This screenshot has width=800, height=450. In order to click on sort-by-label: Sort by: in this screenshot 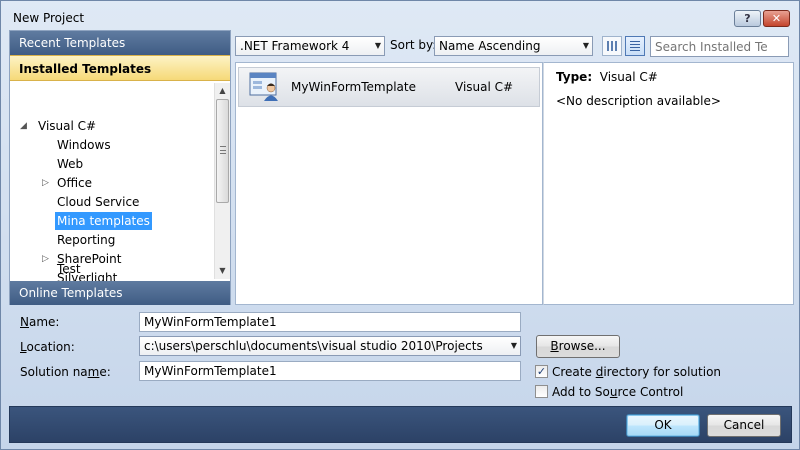, I will do `click(413, 45)`.